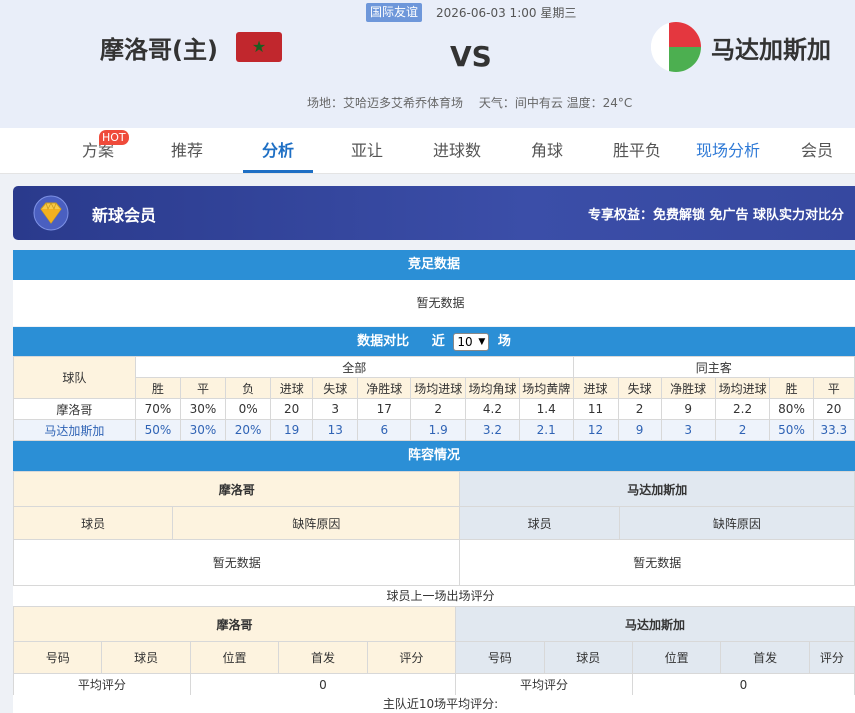 The height and width of the screenshot is (713, 855). What do you see at coordinates (657, 562) in the screenshot?
I see `lineup-away-empty: 暂无数据` at bounding box center [657, 562].